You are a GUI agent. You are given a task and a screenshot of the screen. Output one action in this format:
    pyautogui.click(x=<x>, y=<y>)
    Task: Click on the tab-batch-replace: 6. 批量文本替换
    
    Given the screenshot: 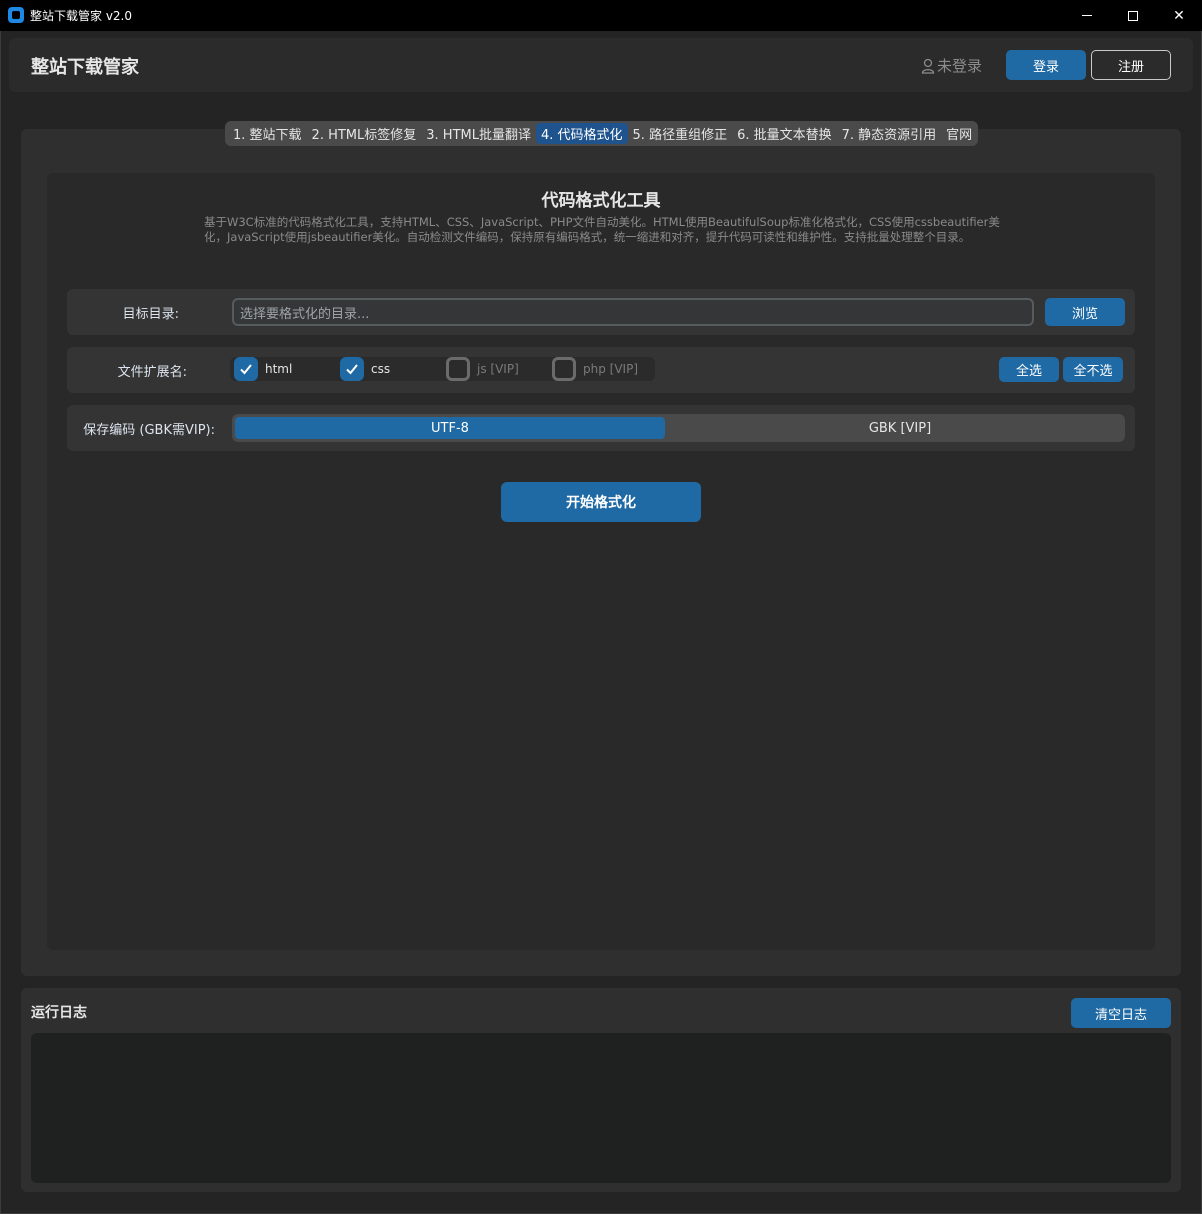 What is the action you would take?
    pyautogui.click(x=784, y=133)
    